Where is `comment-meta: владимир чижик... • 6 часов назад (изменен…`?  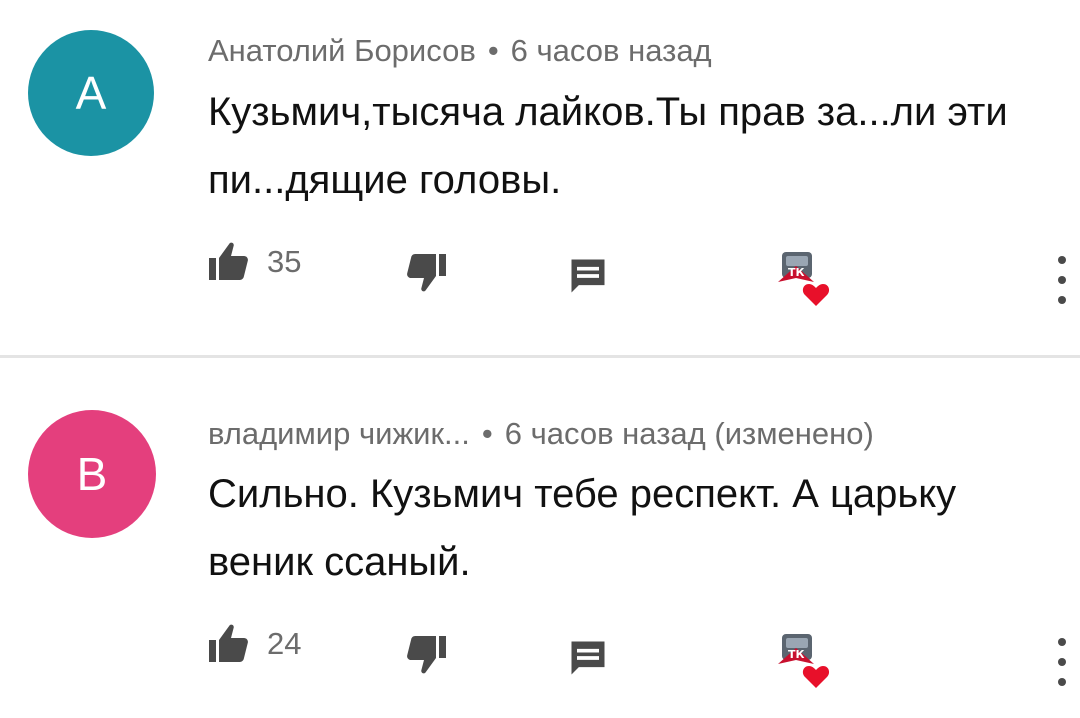 comment-meta: владимир чижик... • 6 часов назад (изменен… is located at coordinates (541, 434).